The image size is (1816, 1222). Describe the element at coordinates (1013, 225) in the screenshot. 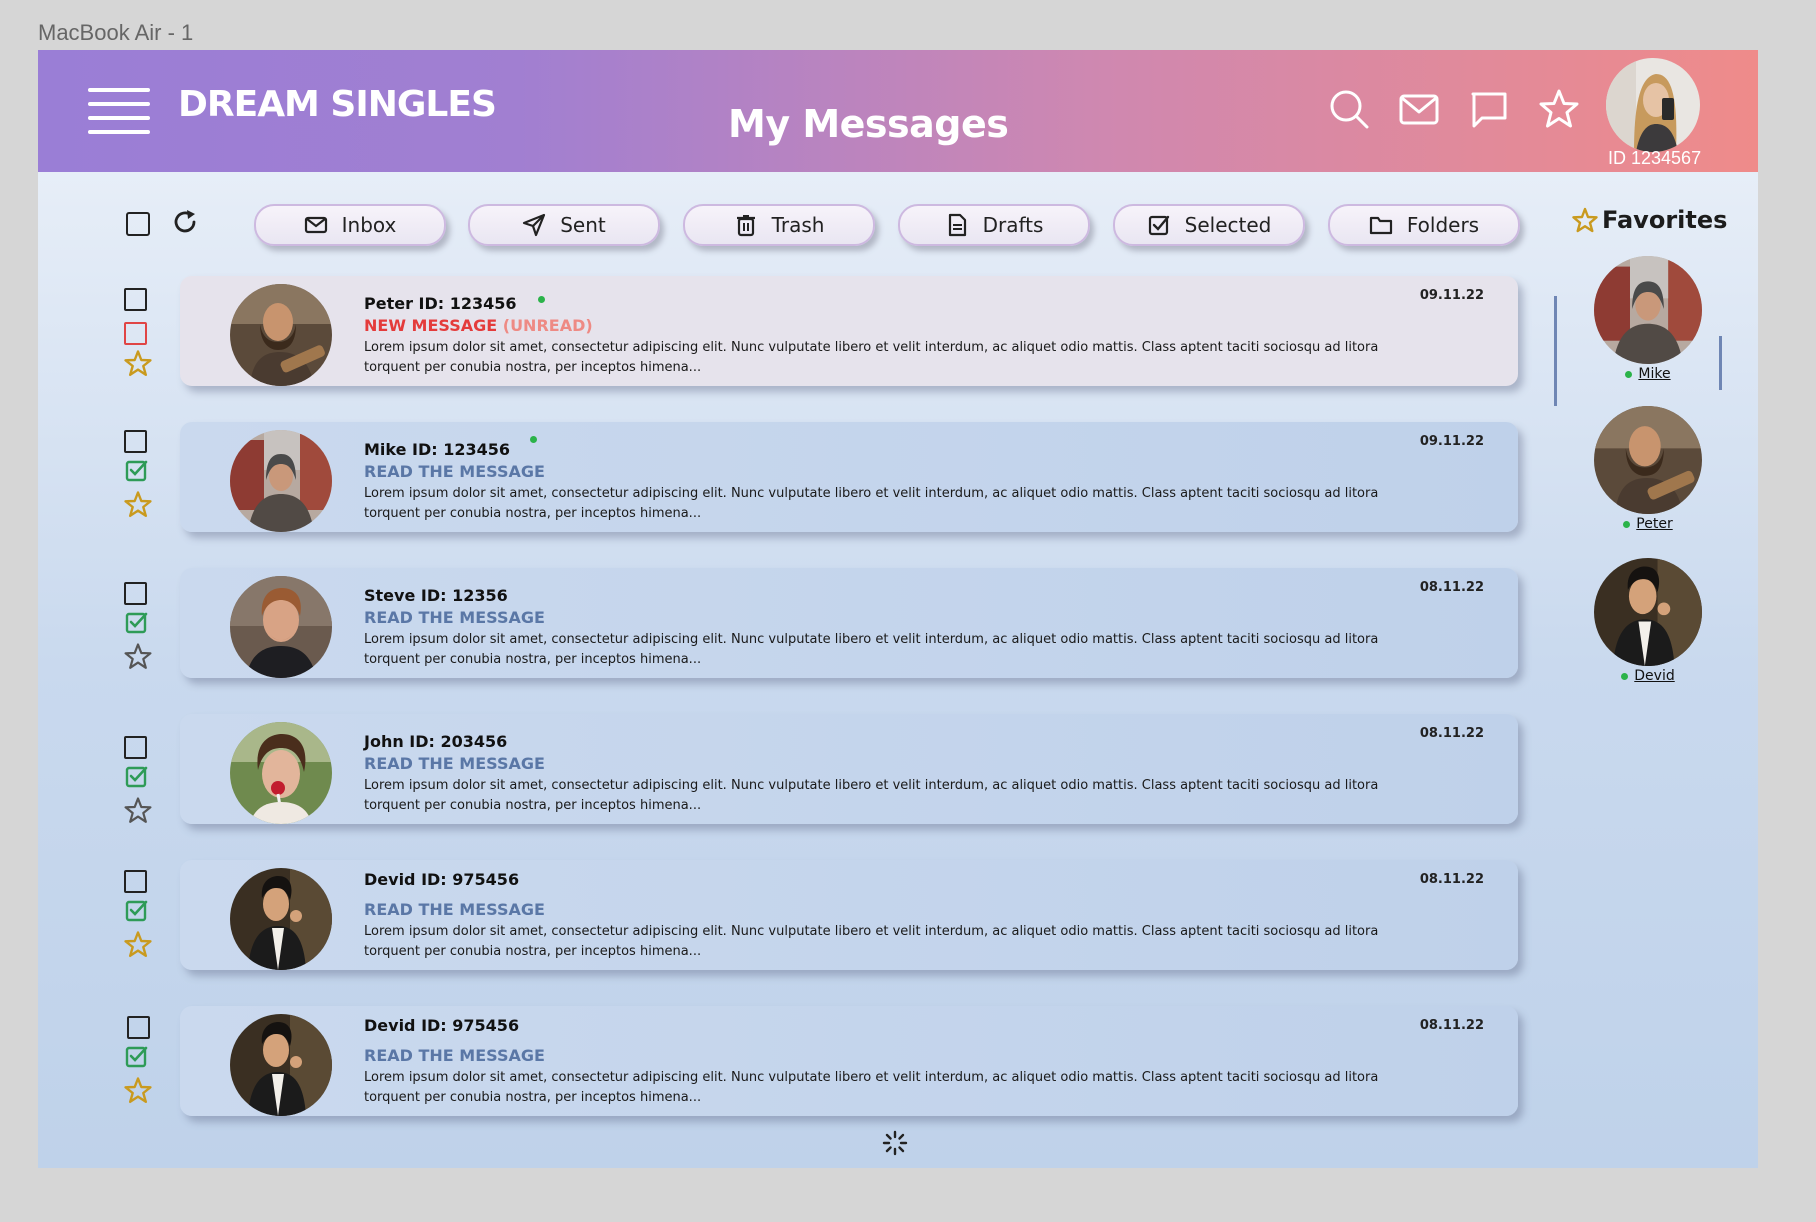

I see `tab-drafts-label: Drafts` at that location.